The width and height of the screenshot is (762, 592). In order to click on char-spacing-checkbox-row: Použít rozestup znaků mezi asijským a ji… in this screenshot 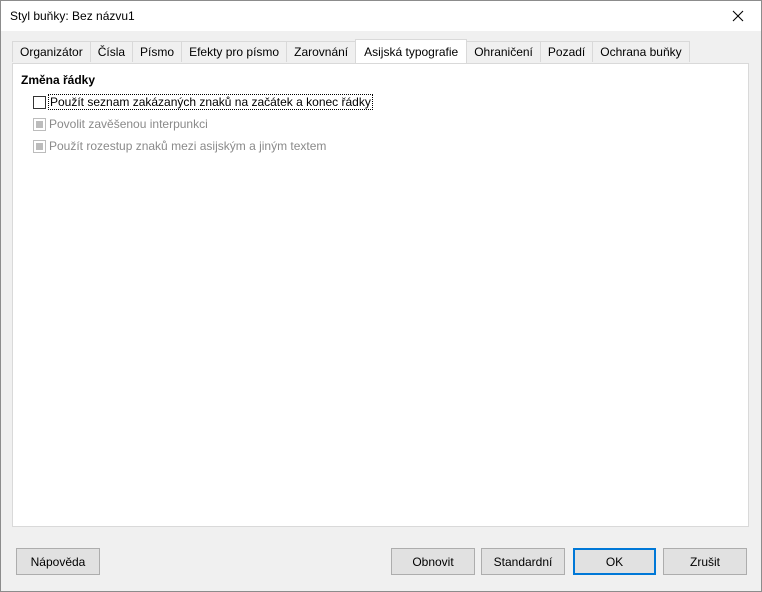, I will do `click(179, 146)`.